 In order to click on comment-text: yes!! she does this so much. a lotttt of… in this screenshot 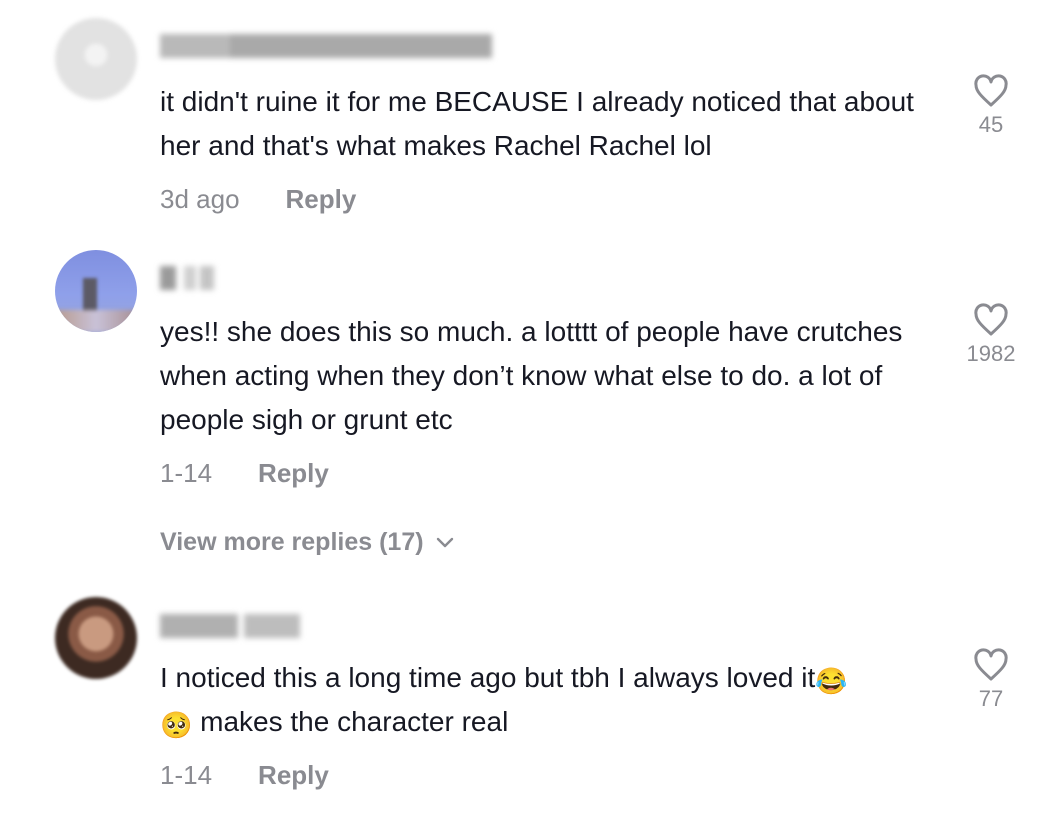, I will do `click(531, 375)`.